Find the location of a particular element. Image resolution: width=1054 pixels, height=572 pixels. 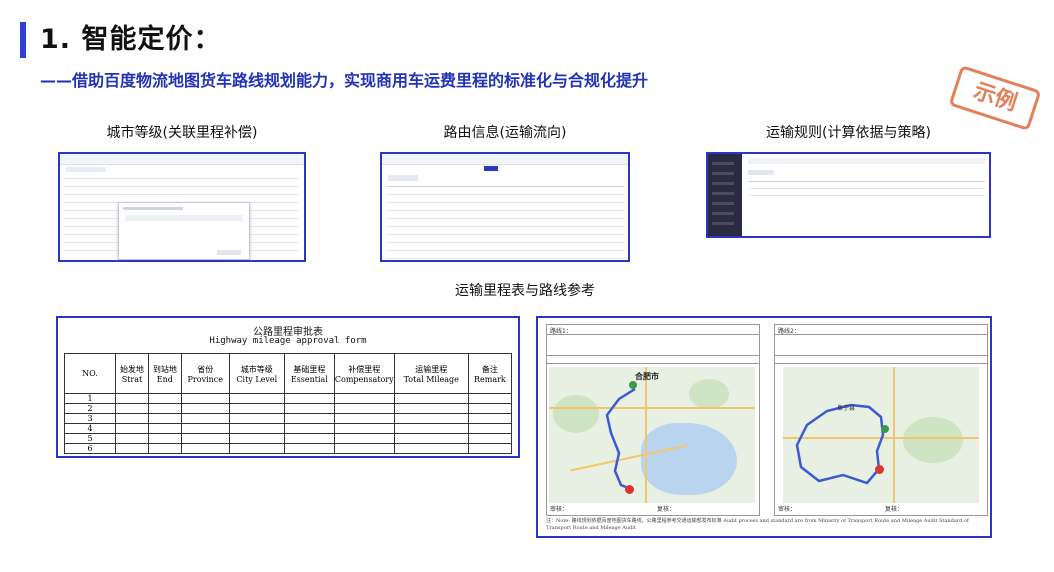

col-end: 到站地 End is located at coordinates (164, 373).